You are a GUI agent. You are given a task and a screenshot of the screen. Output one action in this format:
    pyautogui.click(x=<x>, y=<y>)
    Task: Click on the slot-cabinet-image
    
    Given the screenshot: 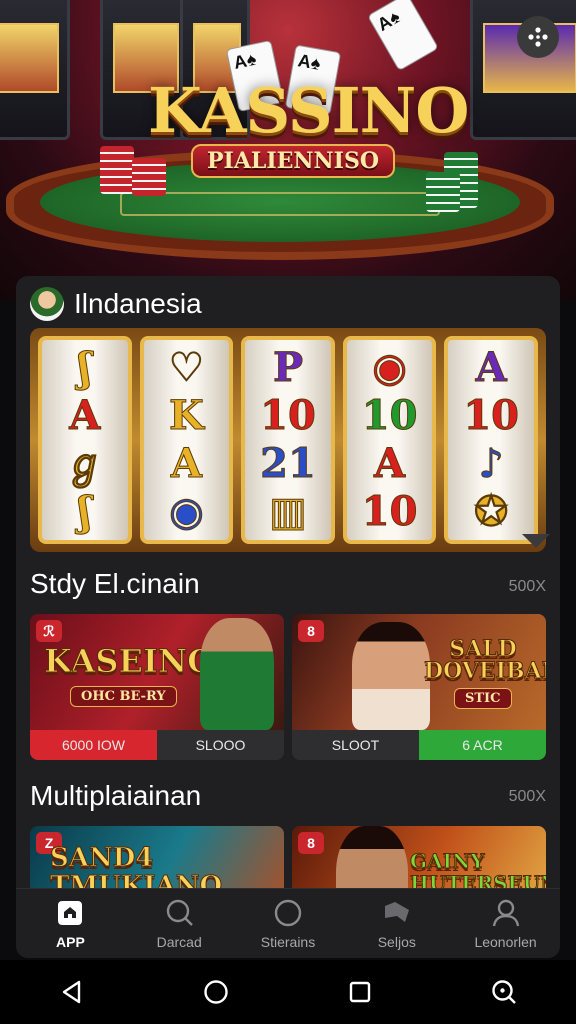 What is the action you would take?
    pyautogui.click(x=35, y=70)
    